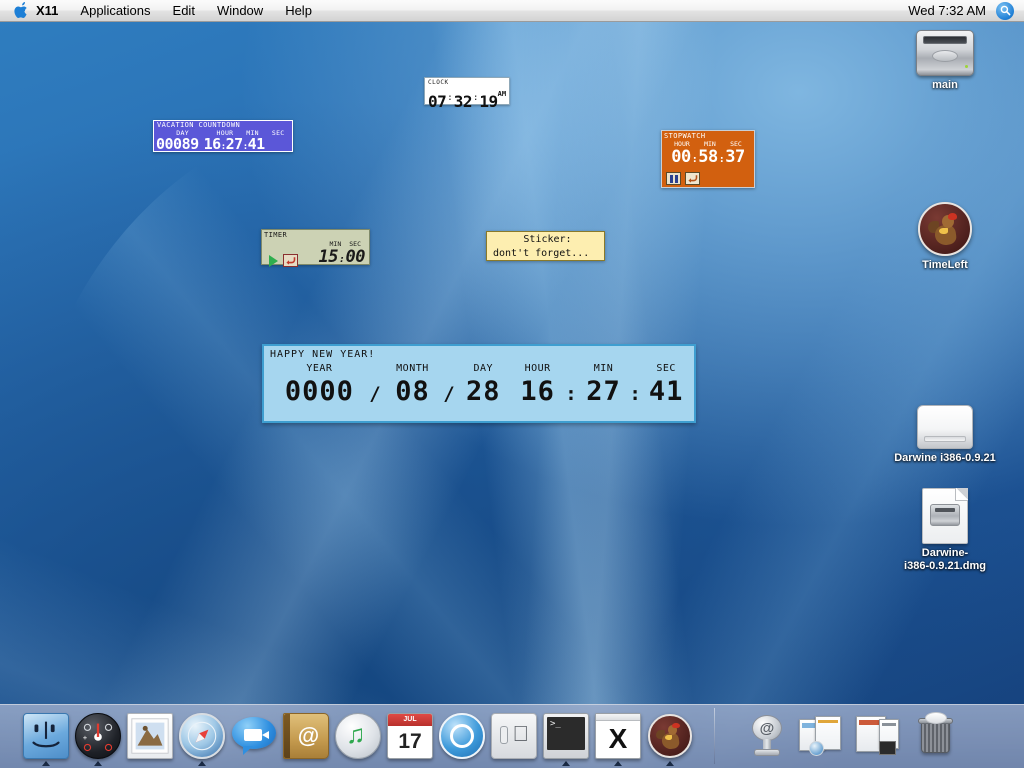 Image resolution: width=1024 pixels, height=768 pixels. What do you see at coordinates (410, 720) in the screenshot?
I see `ical-month: JUL` at bounding box center [410, 720].